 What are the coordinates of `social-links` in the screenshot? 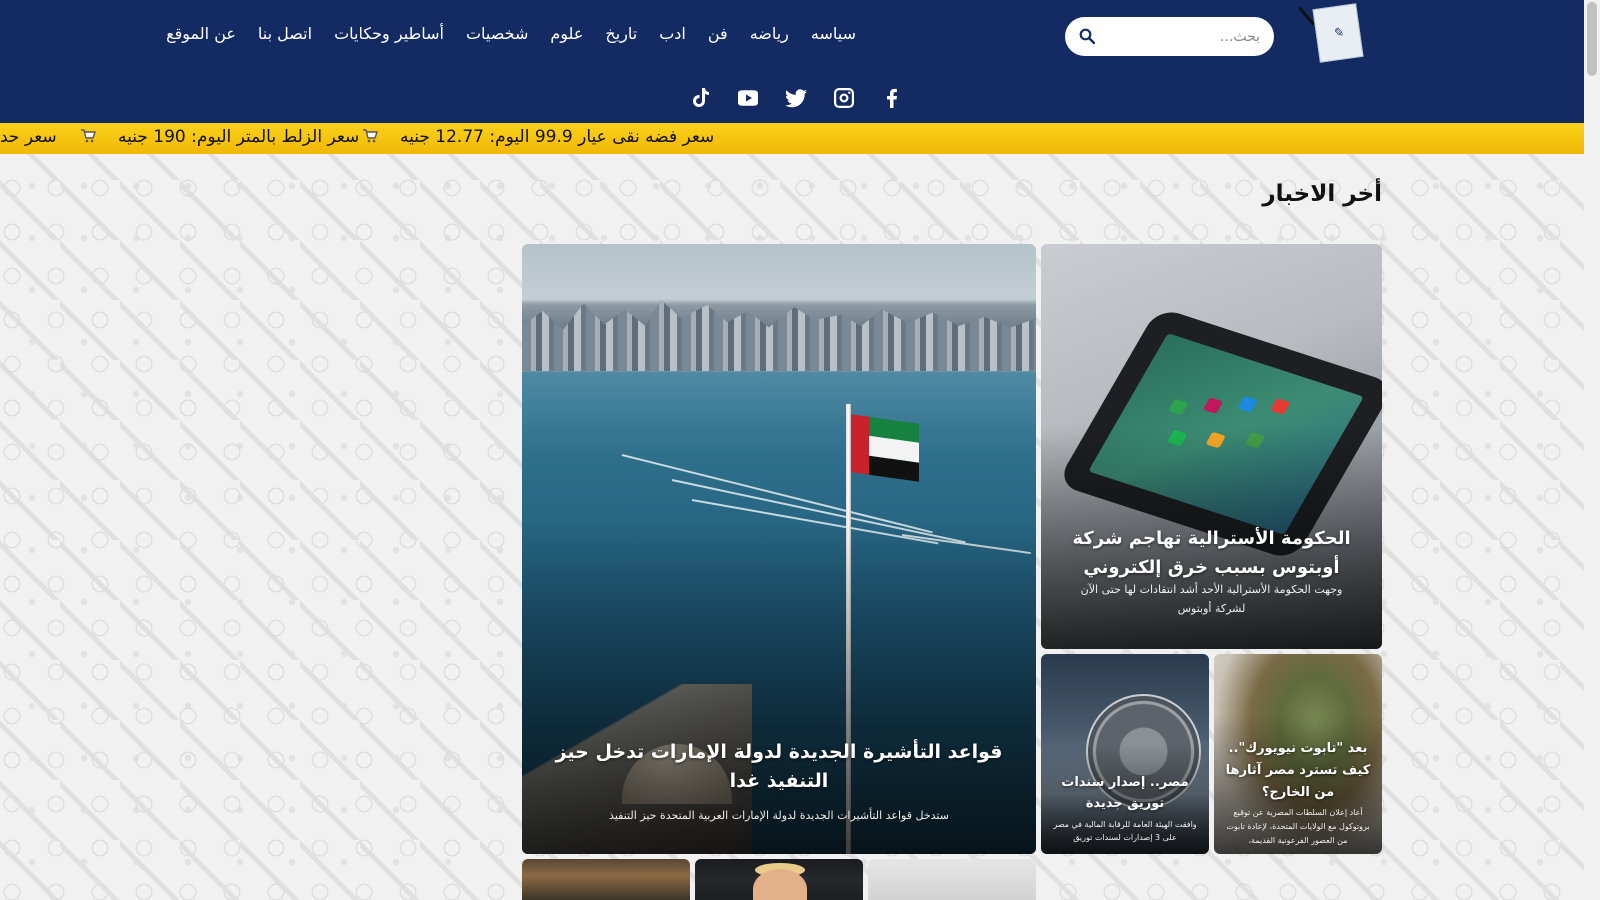 It's located at (796, 98).